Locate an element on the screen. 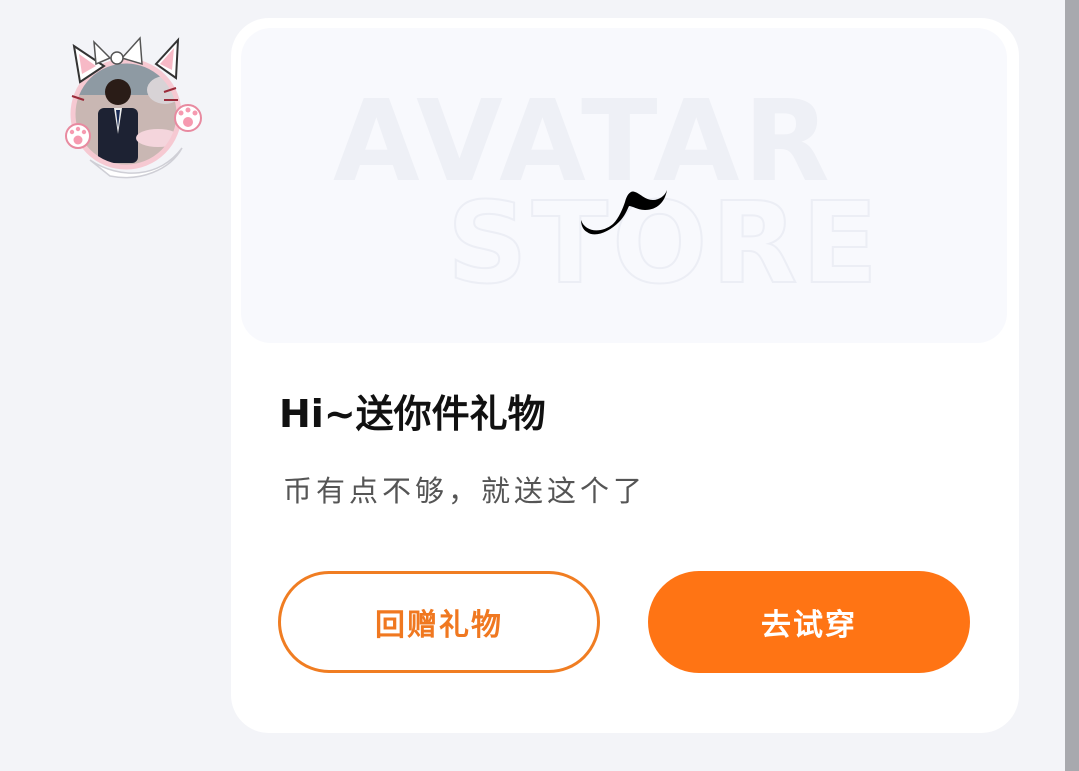 This screenshot has height=771, width=1079. sender-avatar is located at coordinates (133, 106).